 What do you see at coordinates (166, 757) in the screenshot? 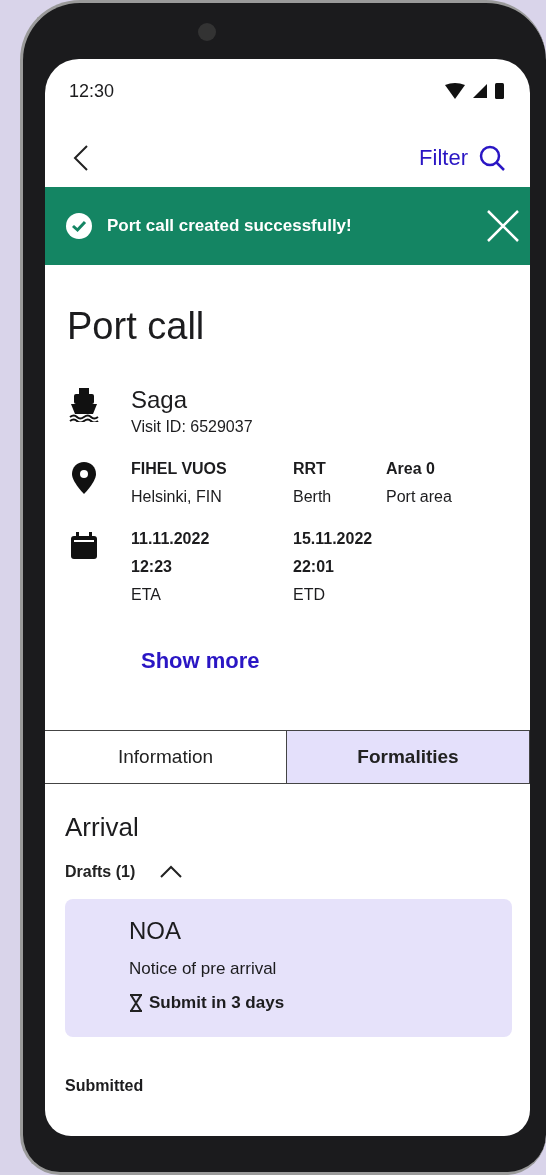
I see `tab: Information` at bounding box center [166, 757].